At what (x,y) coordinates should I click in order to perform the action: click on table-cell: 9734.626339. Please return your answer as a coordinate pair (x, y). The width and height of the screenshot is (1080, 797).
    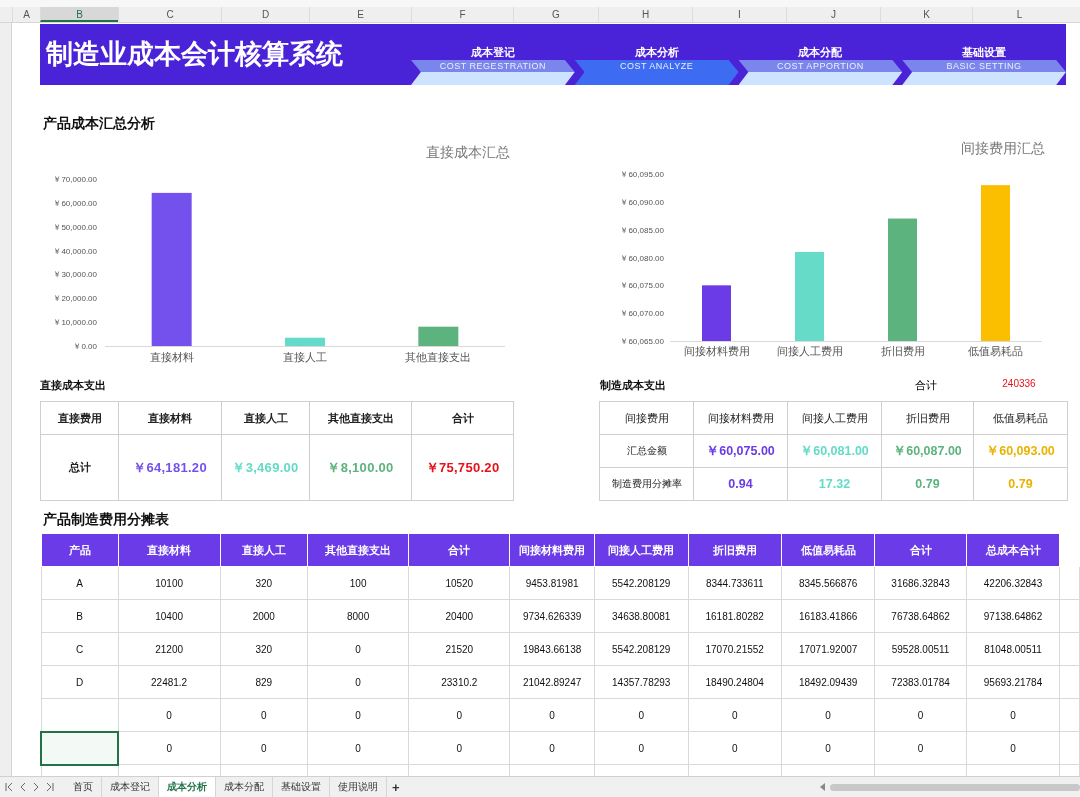
    Looking at the image, I should click on (552, 616).